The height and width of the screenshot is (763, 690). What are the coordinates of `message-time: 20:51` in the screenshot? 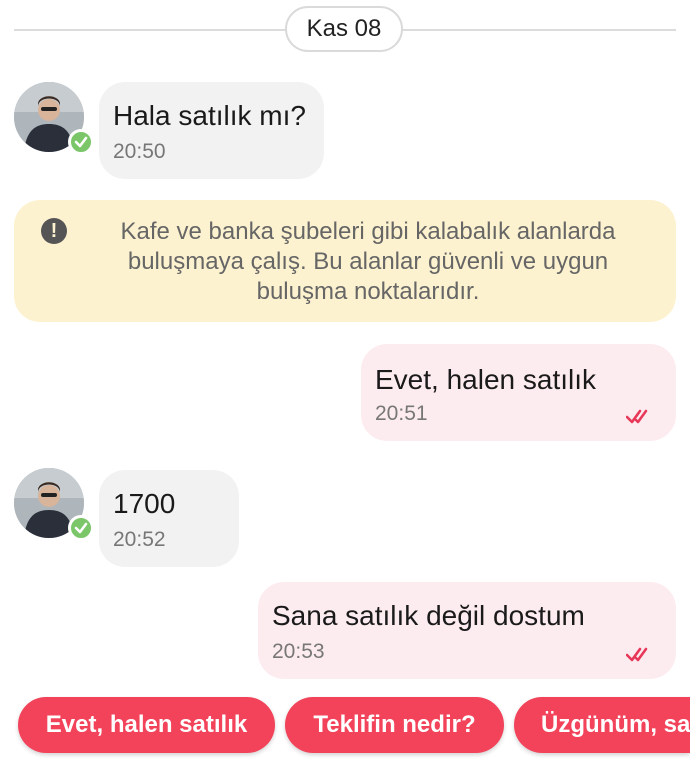 It's located at (401, 413).